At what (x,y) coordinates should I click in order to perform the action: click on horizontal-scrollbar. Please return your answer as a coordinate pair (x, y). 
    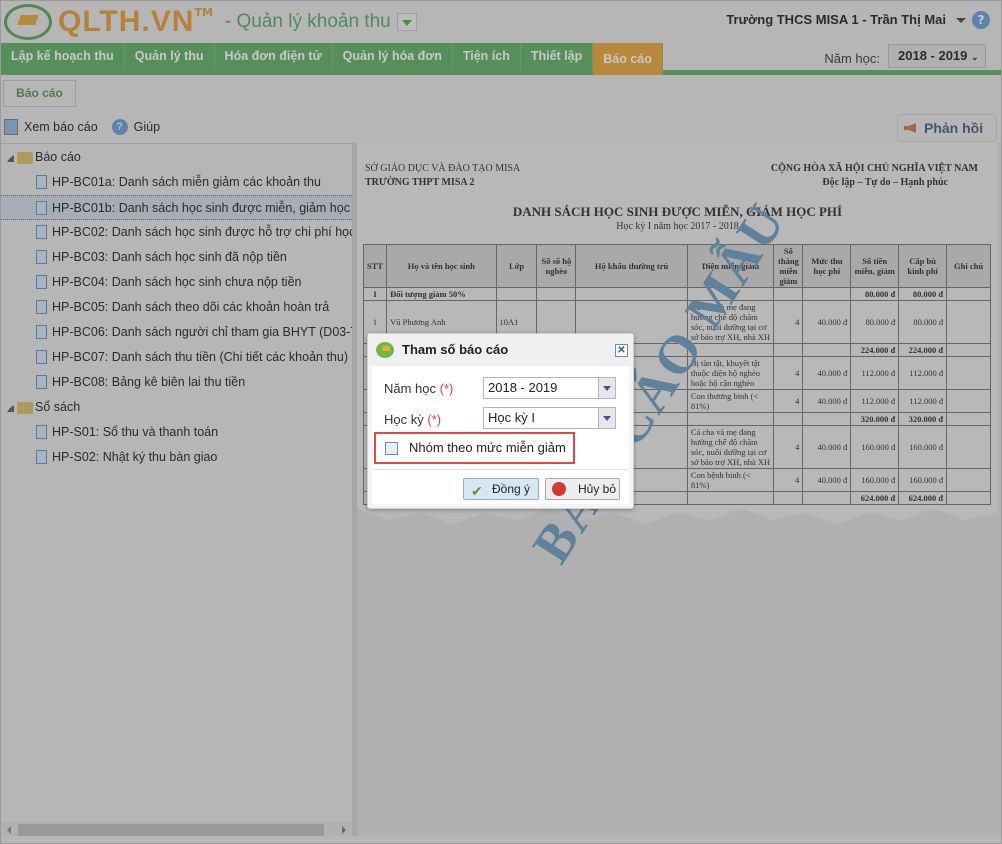
    Looking at the image, I should click on (176, 829).